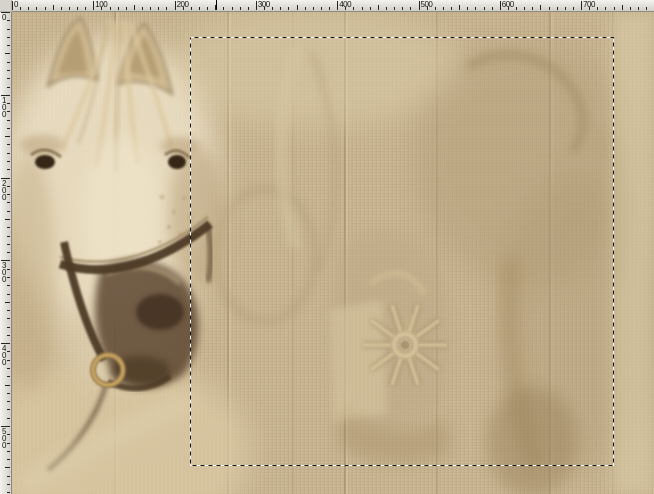 The height and width of the screenshot is (494, 654). I want to click on ruler-label: 4 0 0, so click(4, 356).